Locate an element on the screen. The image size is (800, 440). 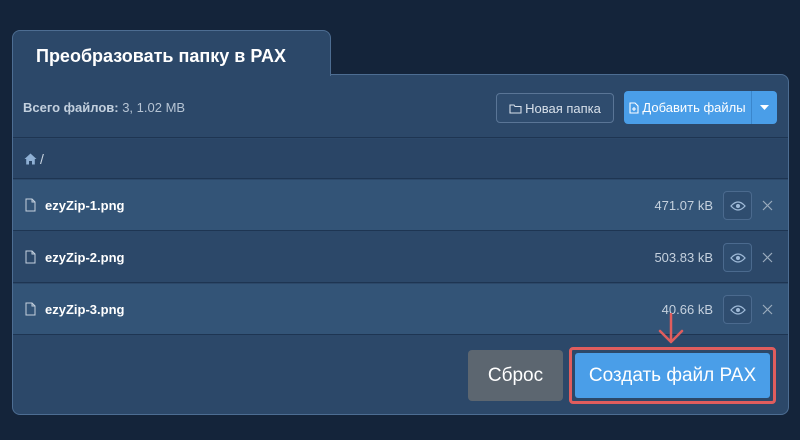
file-add-icon is located at coordinates (634, 107).